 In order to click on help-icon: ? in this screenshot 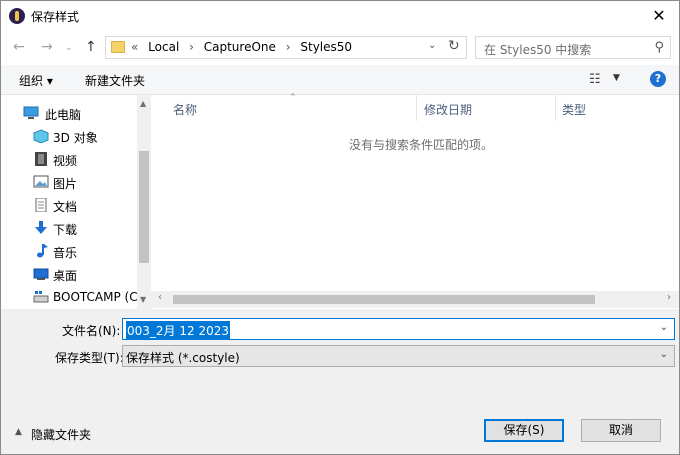, I will do `click(658, 79)`.